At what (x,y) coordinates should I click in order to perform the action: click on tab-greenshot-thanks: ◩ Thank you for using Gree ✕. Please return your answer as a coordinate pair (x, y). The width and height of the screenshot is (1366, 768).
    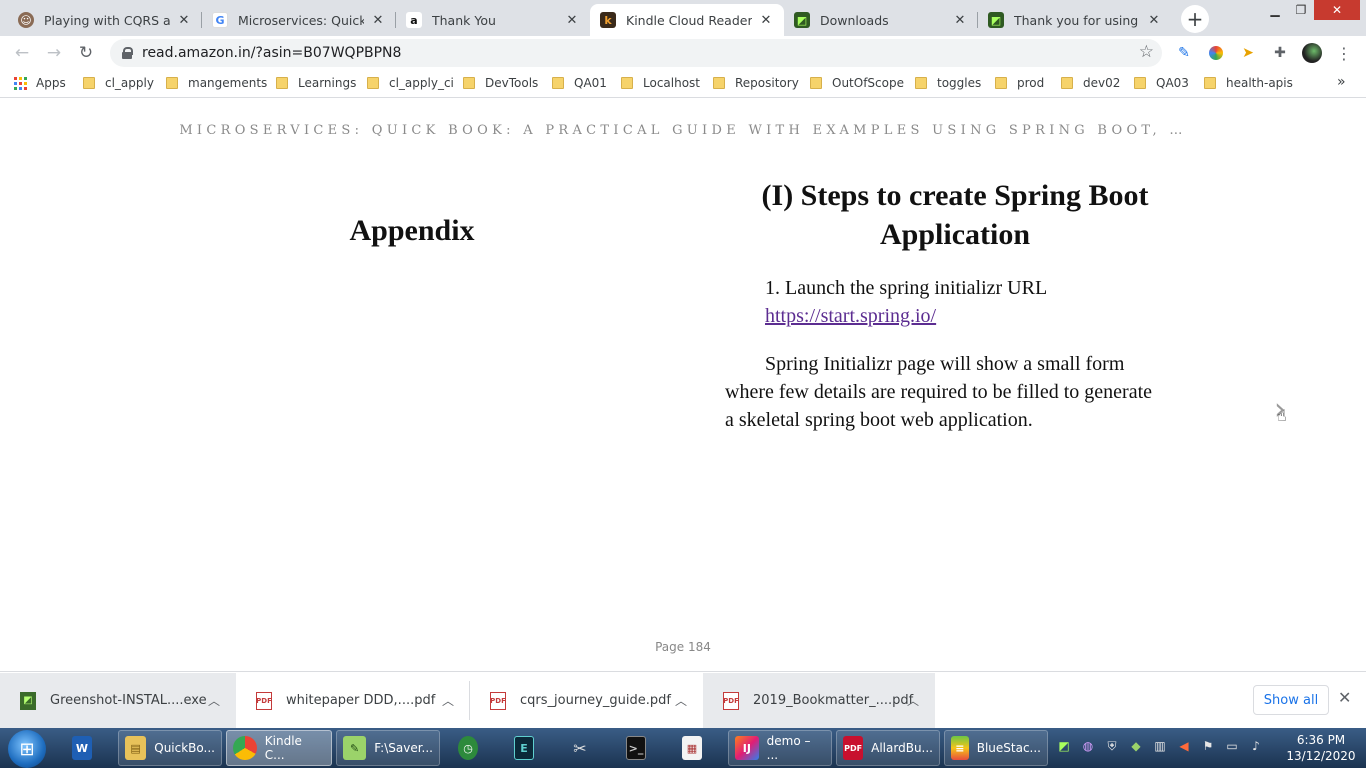
    Looking at the image, I should click on (1075, 20).